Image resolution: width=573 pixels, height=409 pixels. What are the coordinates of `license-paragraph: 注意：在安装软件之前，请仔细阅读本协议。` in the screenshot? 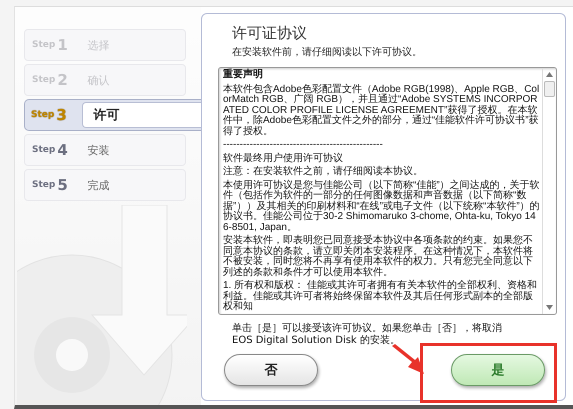 It's located at (323, 172).